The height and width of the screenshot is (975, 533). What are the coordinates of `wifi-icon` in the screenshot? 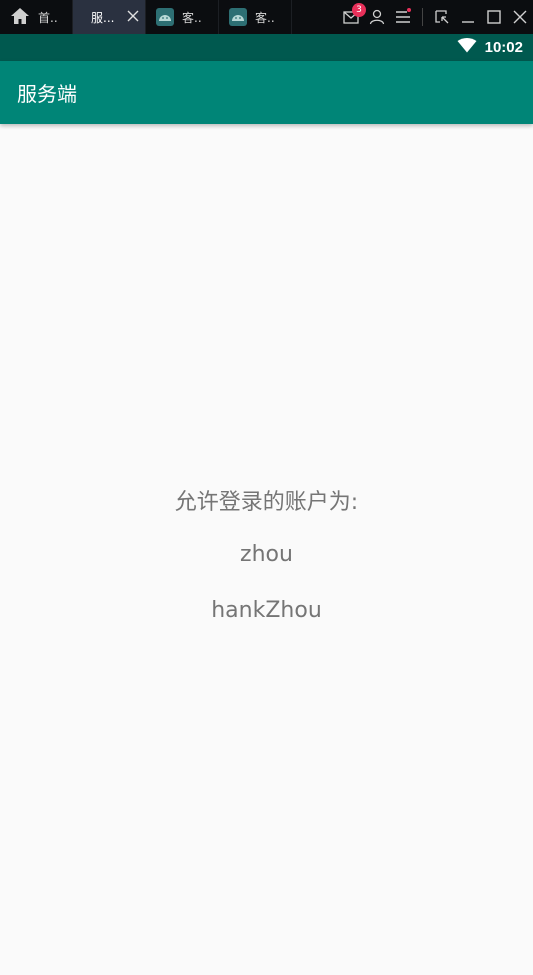 It's located at (467, 47).